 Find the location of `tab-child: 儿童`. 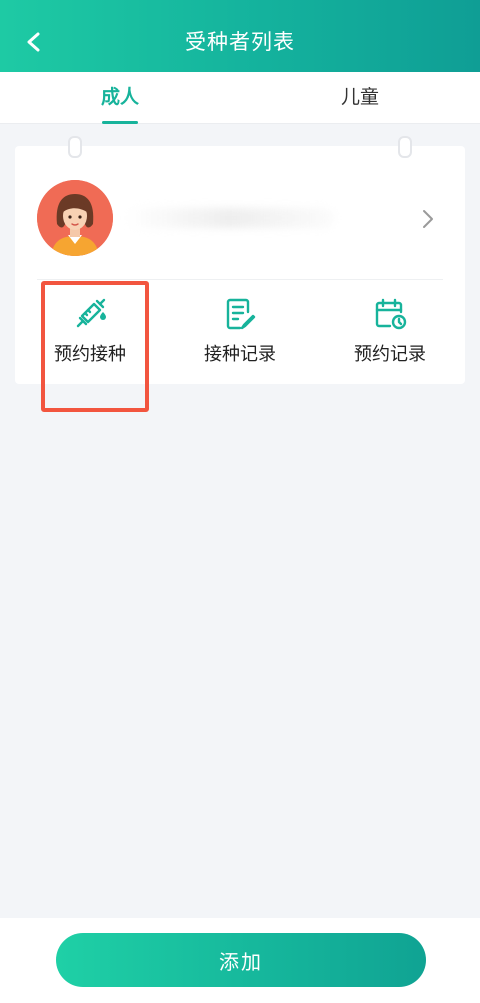

tab-child: 儿童 is located at coordinates (360, 98).